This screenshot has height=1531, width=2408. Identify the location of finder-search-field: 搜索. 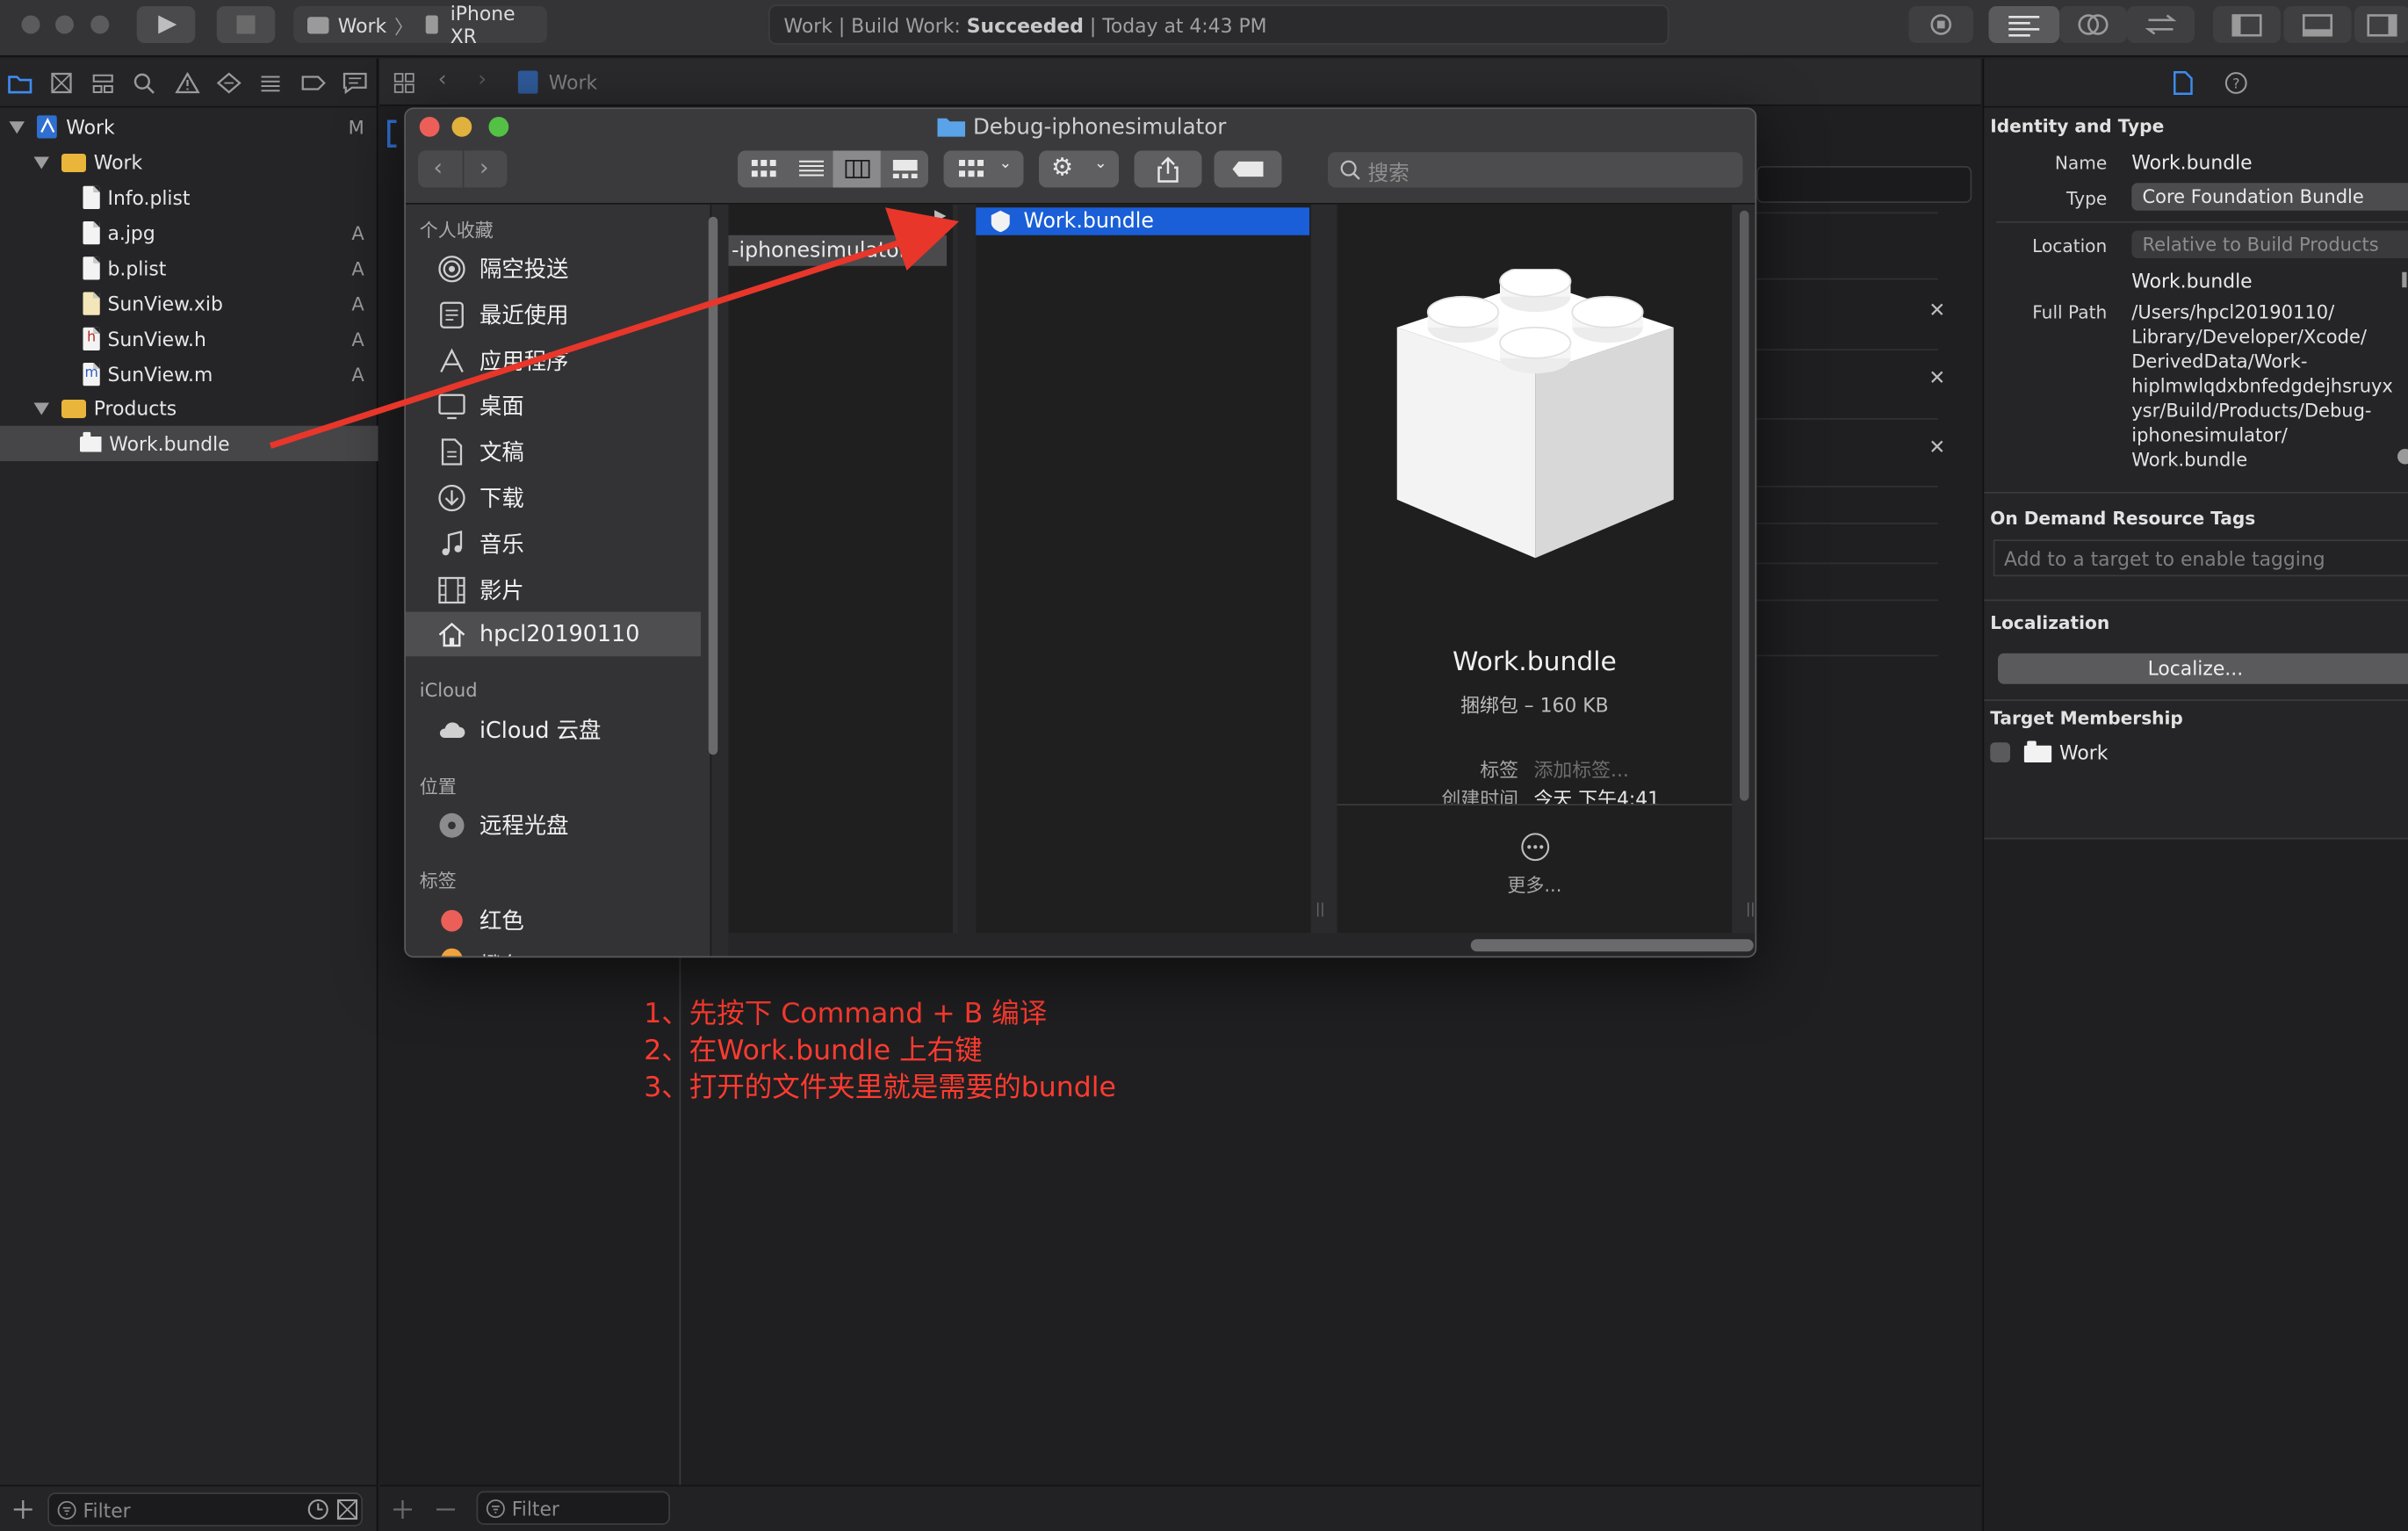
(1535, 169).